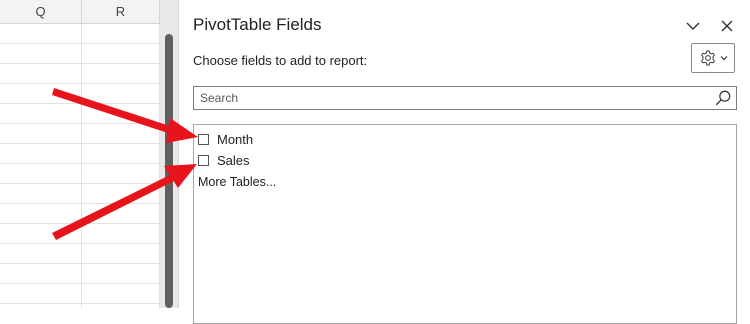 The image size is (750, 324). I want to click on field-item-sales: Sales, so click(224, 160).